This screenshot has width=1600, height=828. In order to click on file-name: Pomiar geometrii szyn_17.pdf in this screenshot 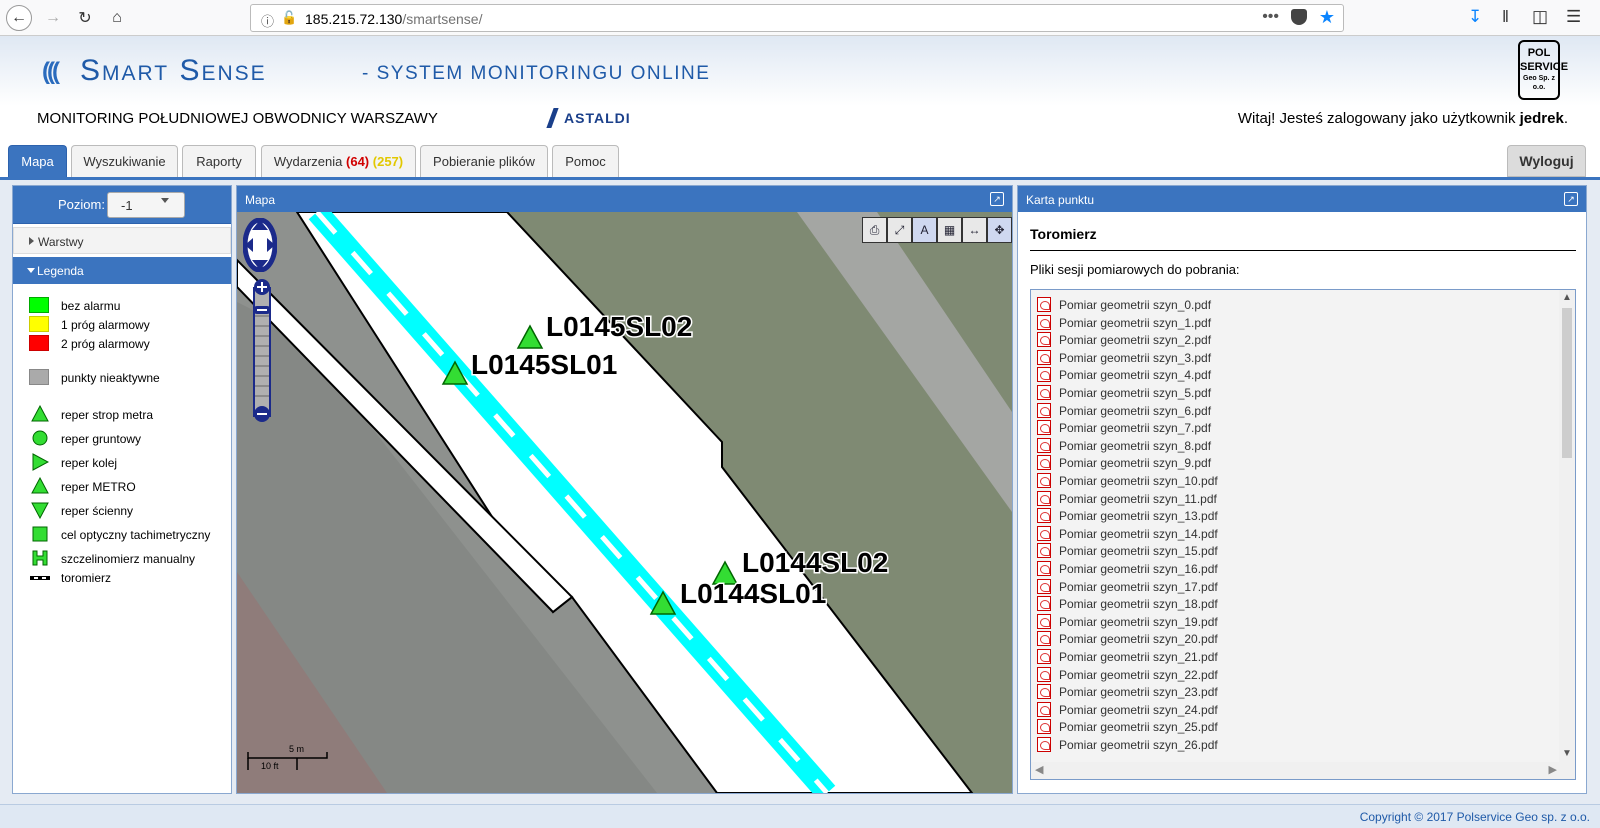, I will do `click(1138, 587)`.